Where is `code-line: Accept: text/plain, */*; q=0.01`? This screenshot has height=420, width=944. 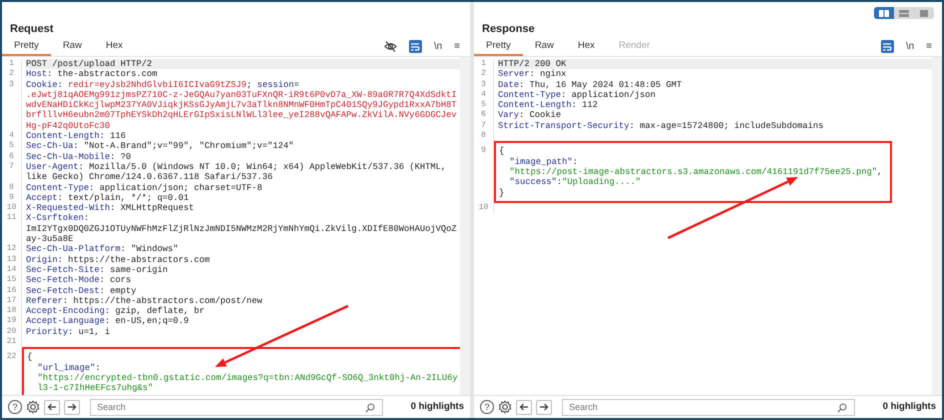
code-line: Accept: text/plain, */*; q=0.01 is located at coordinates (108, 198).